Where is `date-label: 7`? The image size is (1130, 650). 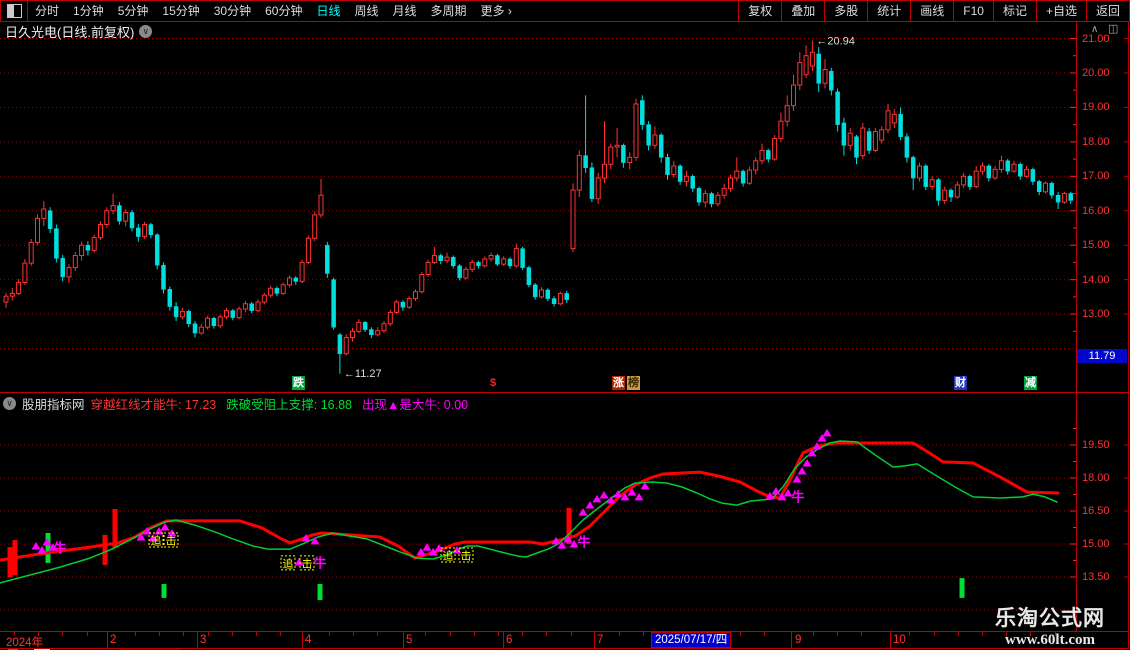 date-label: 7 is located at coordinates (600, 640).